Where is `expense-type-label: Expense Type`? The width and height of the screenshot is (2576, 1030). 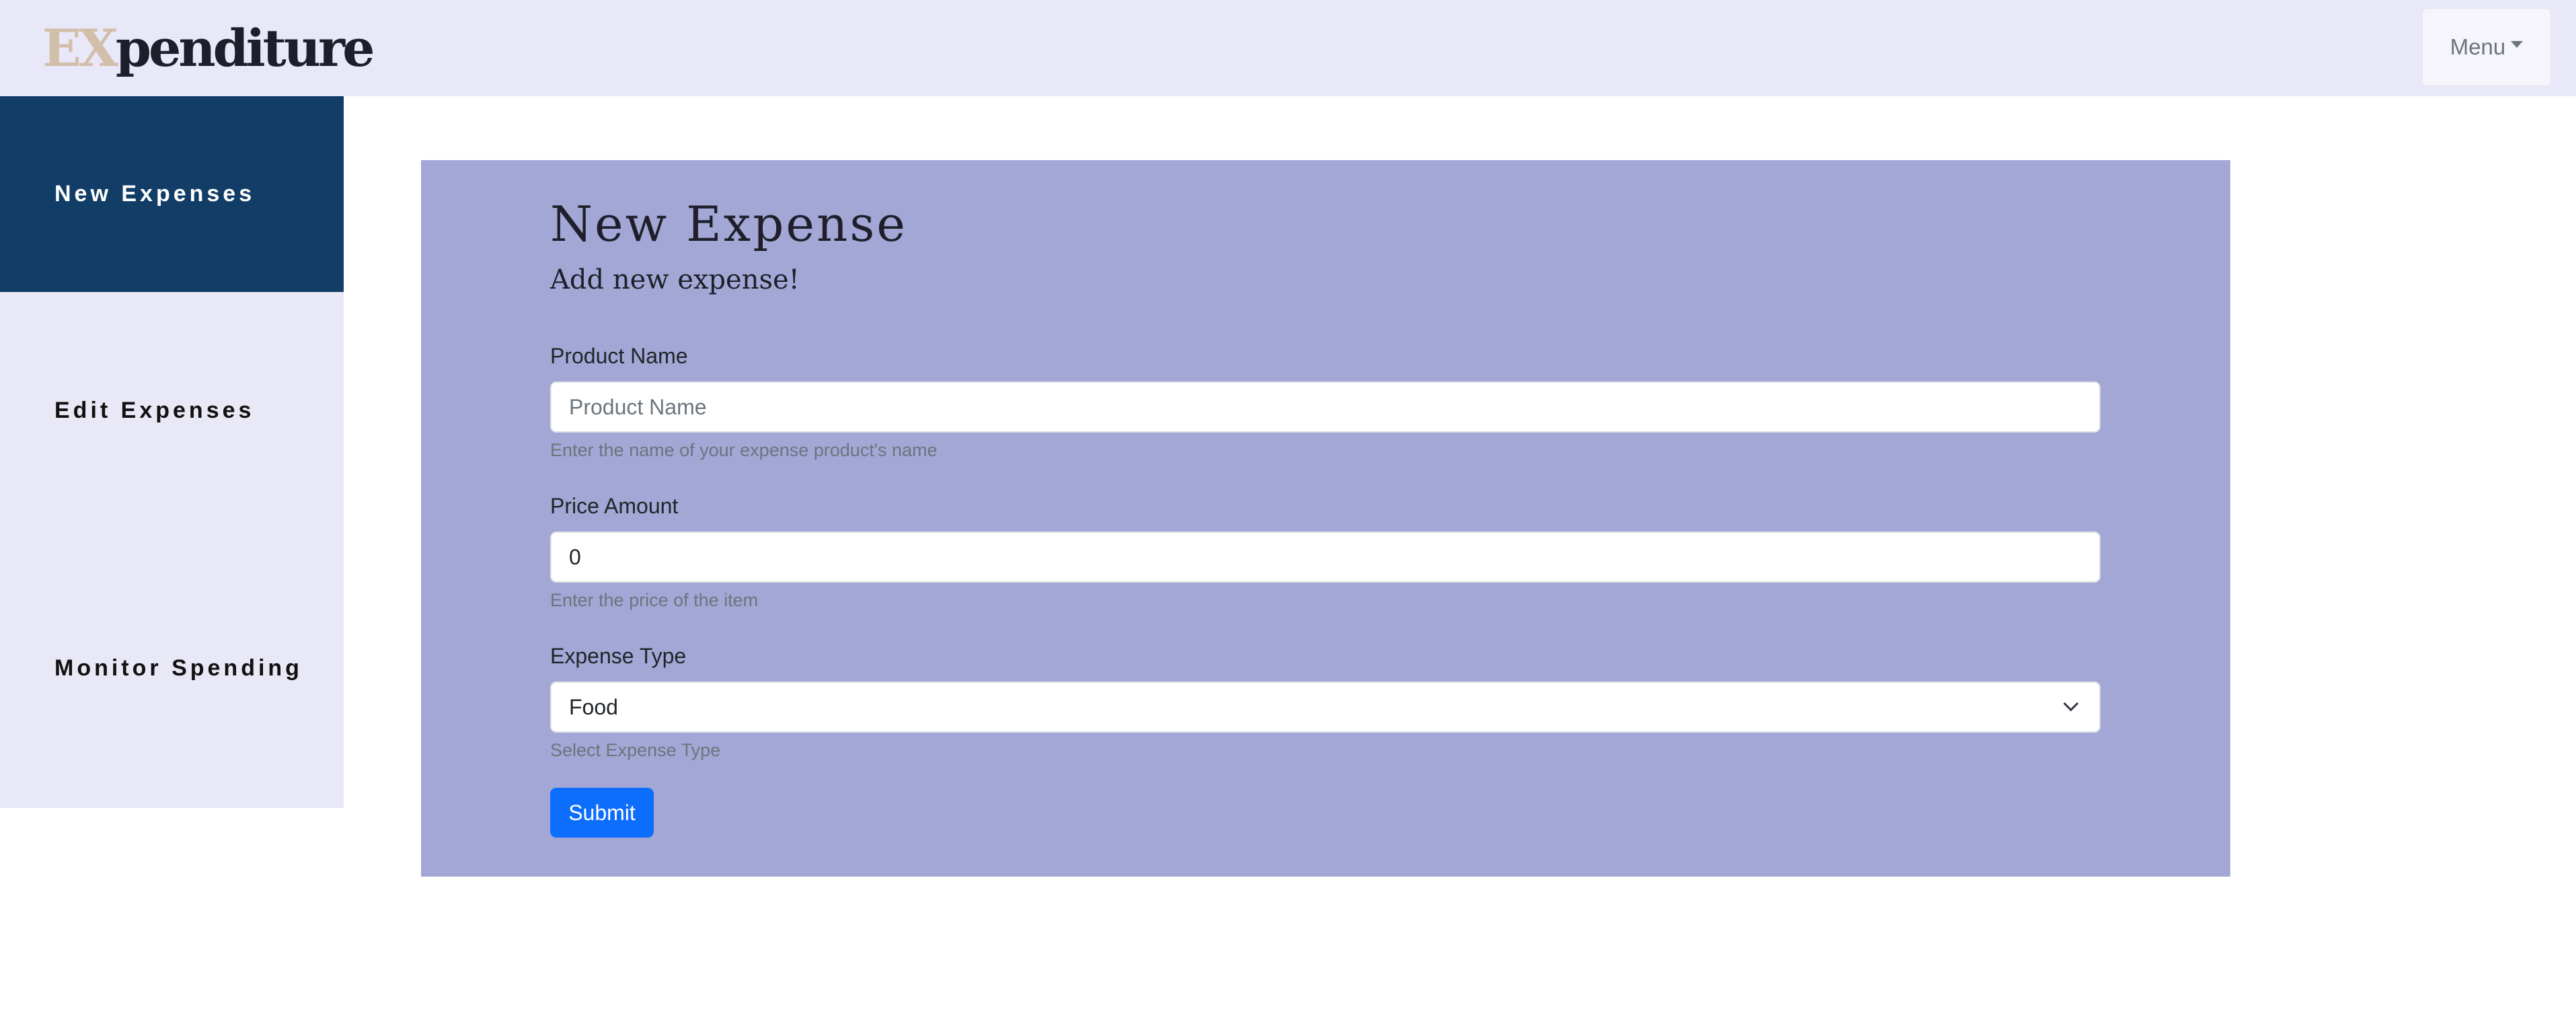 expense-type-label: Expense Type is located at coordinates (618, 656).